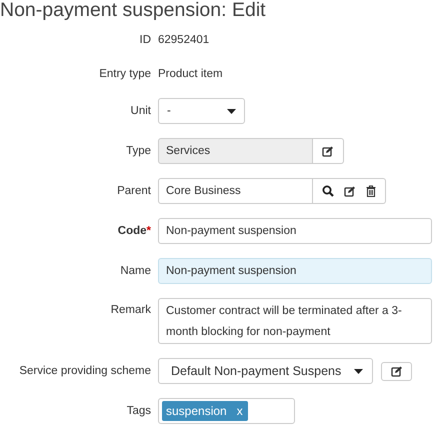 This screenshot has height=429, width=433. Describe the element at coordinates (85, 371) in the screenshot. I see `field-label: Service providing scheme` at that location.